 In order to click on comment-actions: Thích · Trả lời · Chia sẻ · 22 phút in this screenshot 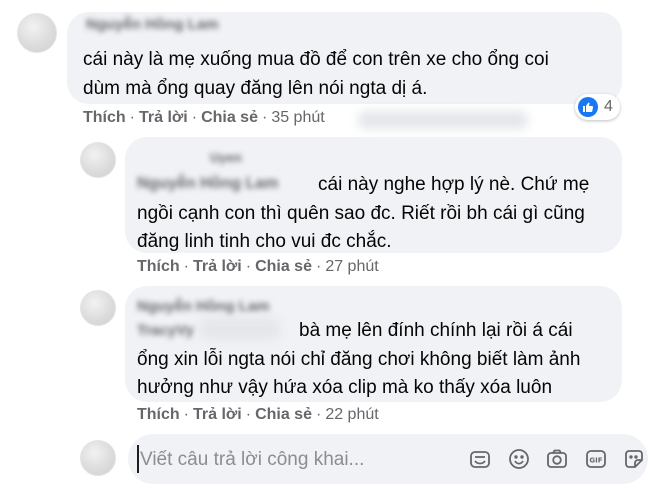, I will do `click(258, 415)`.